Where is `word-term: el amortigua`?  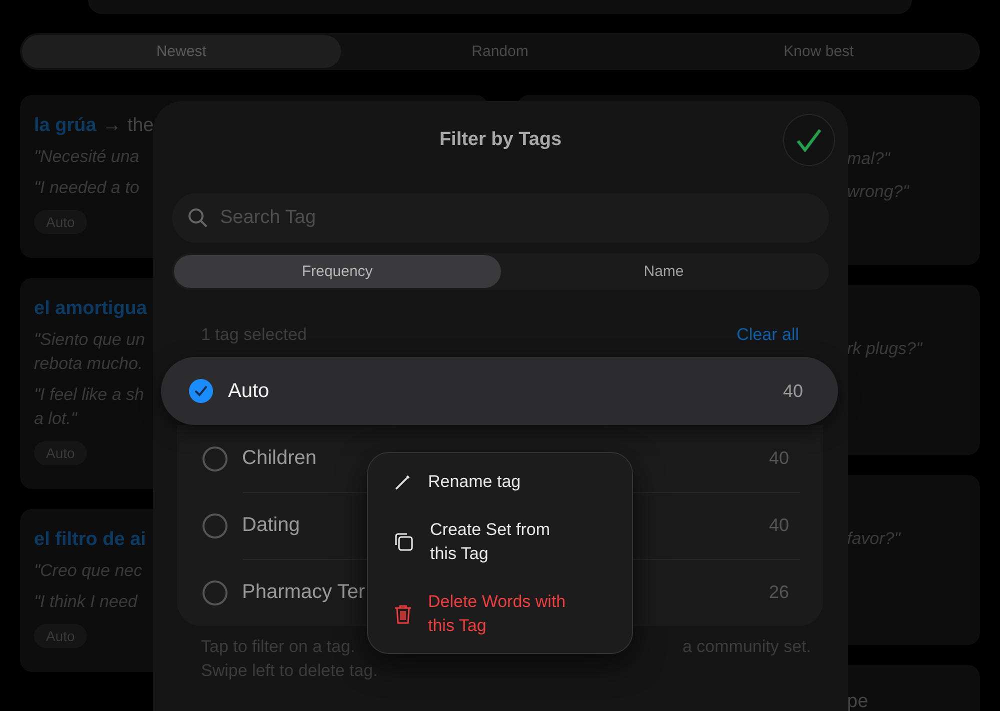
word-term: el amortigua is located at coordinates (90, 309).